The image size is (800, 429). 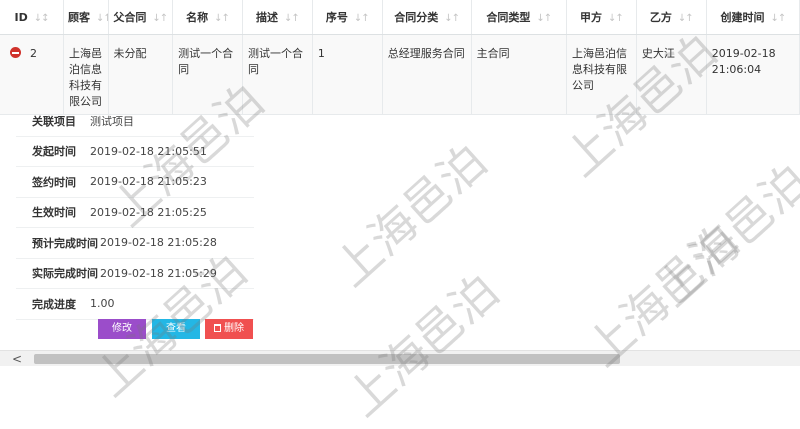 I want to click on column-header-name: 名称 ↓↑, so click(x=207, y=17).